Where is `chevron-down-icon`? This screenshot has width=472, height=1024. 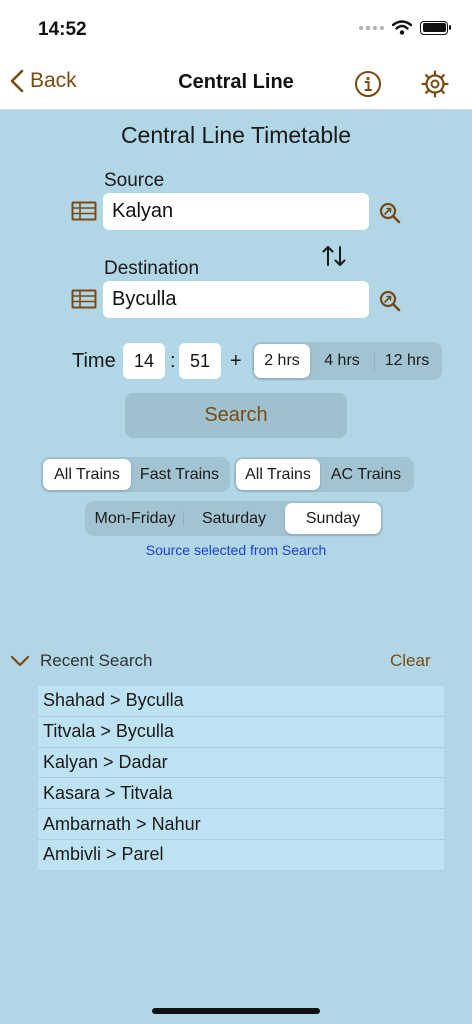 chevron-down-icon is located at coordinates (20, 661).